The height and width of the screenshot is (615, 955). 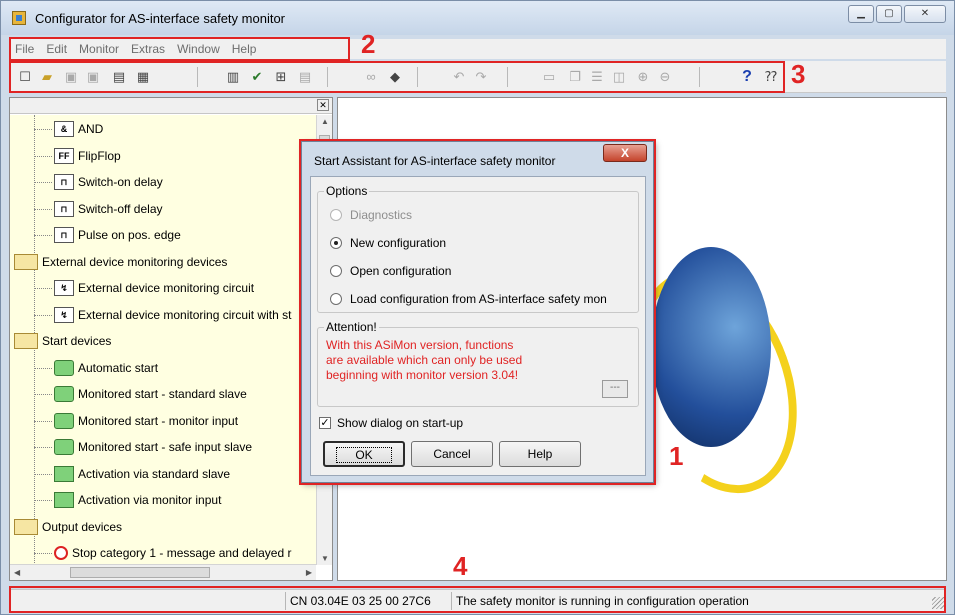 I want to click on switch-off-delay-icon: ⊓, so click(x=64, y=208).